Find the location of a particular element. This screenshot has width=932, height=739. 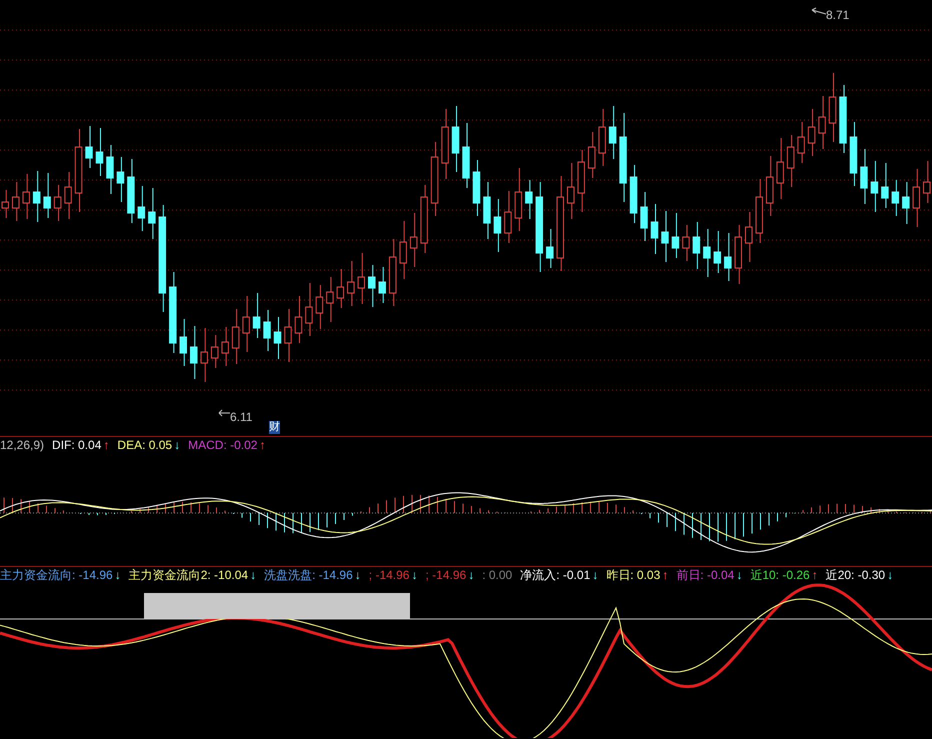

indicator-value: 近20: -0.30 is located at coordinates (856, 575).